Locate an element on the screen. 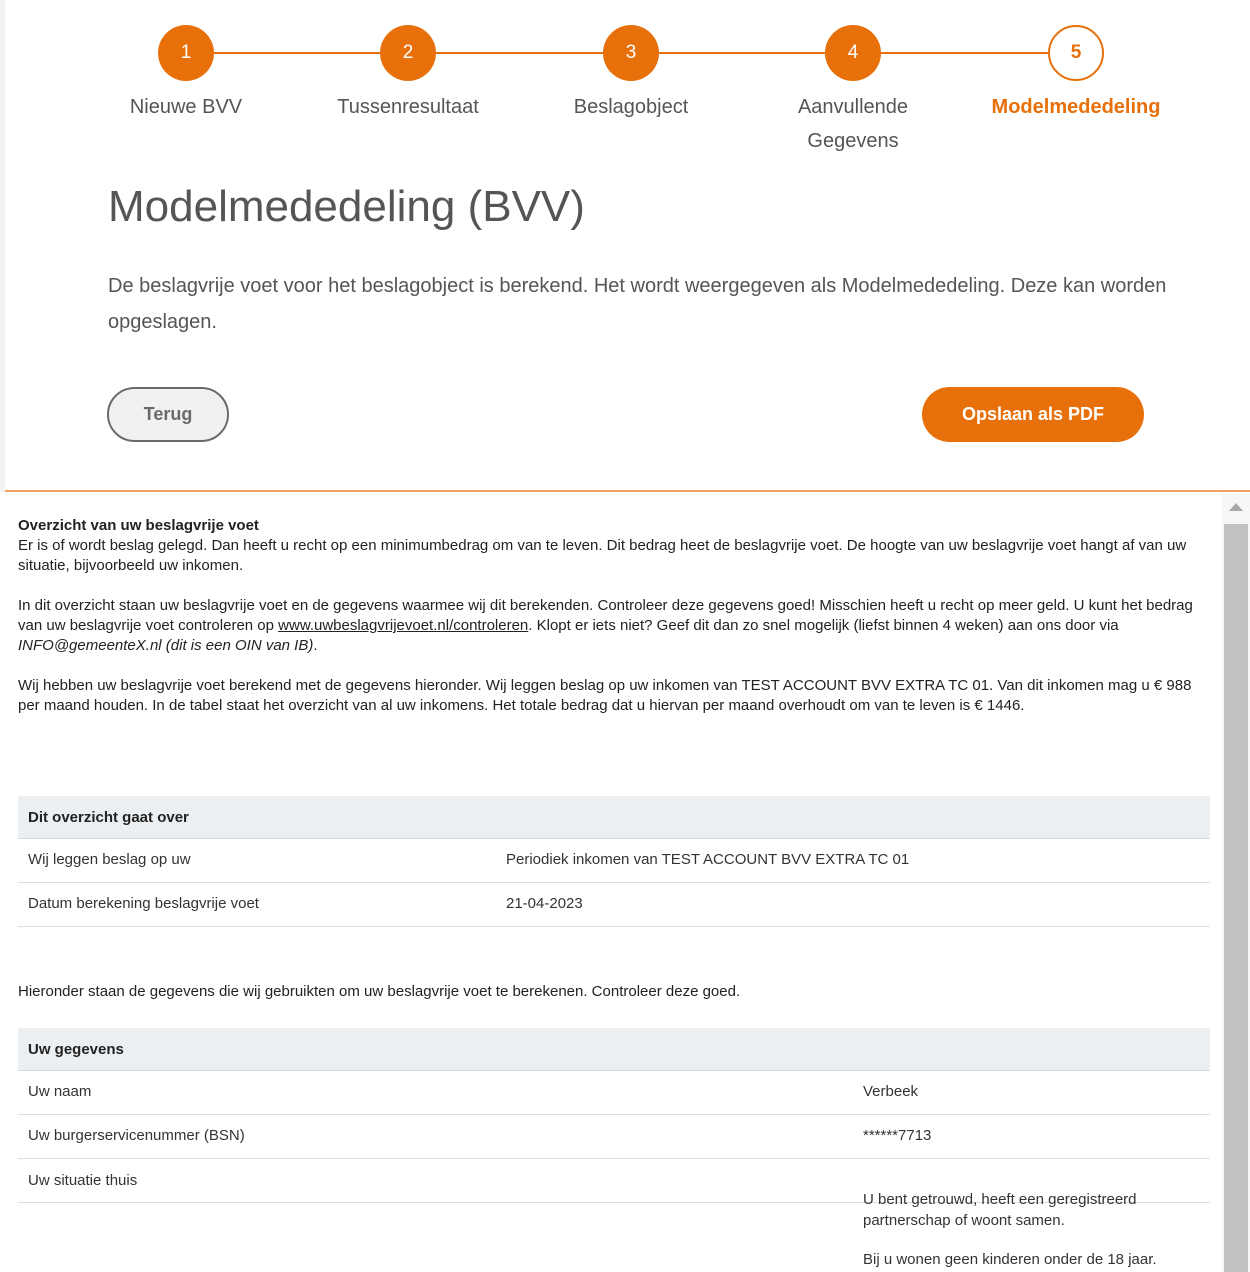  row-key: Uw naam is located at coordinates (60, 1091).